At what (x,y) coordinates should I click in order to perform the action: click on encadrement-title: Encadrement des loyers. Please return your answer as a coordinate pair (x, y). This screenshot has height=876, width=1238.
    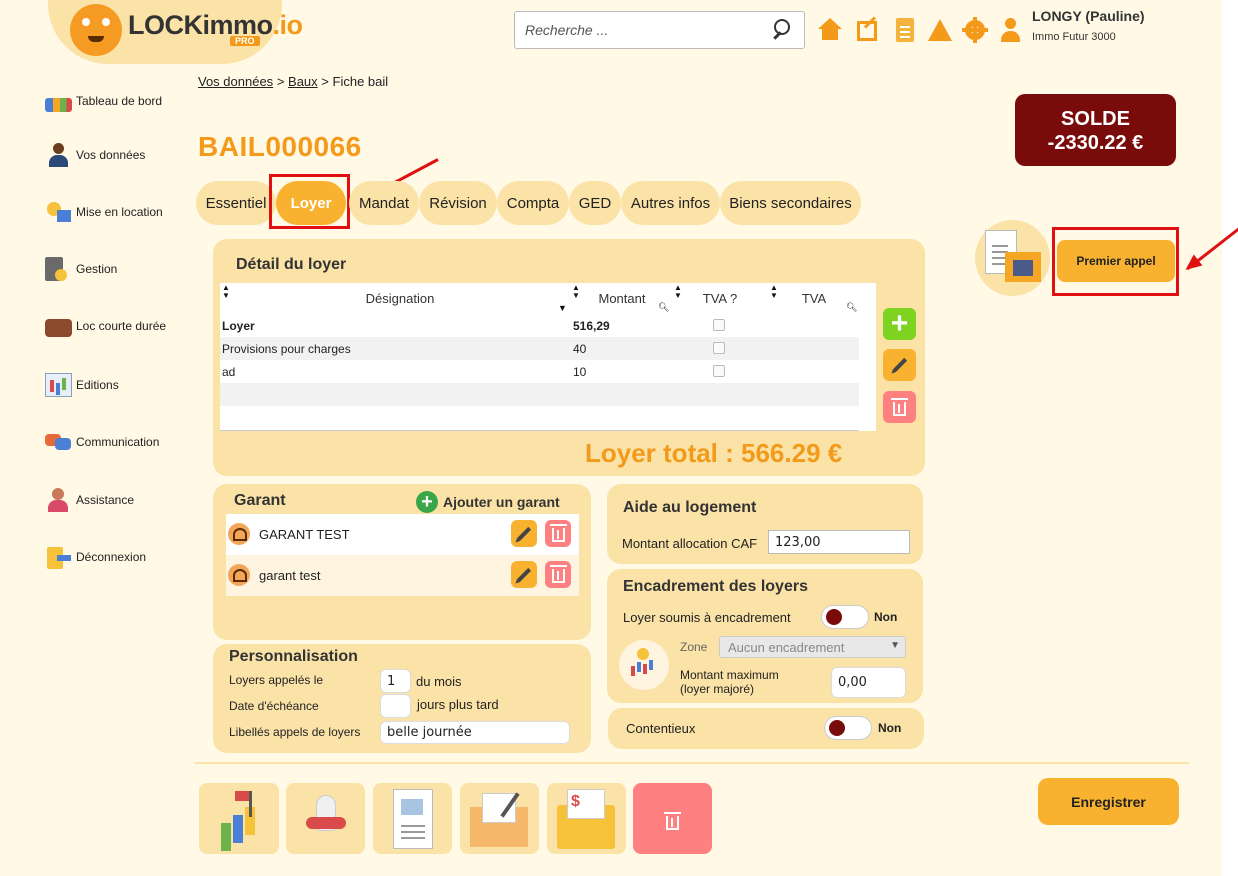
    Looking at the image, I should click on (715, 586).